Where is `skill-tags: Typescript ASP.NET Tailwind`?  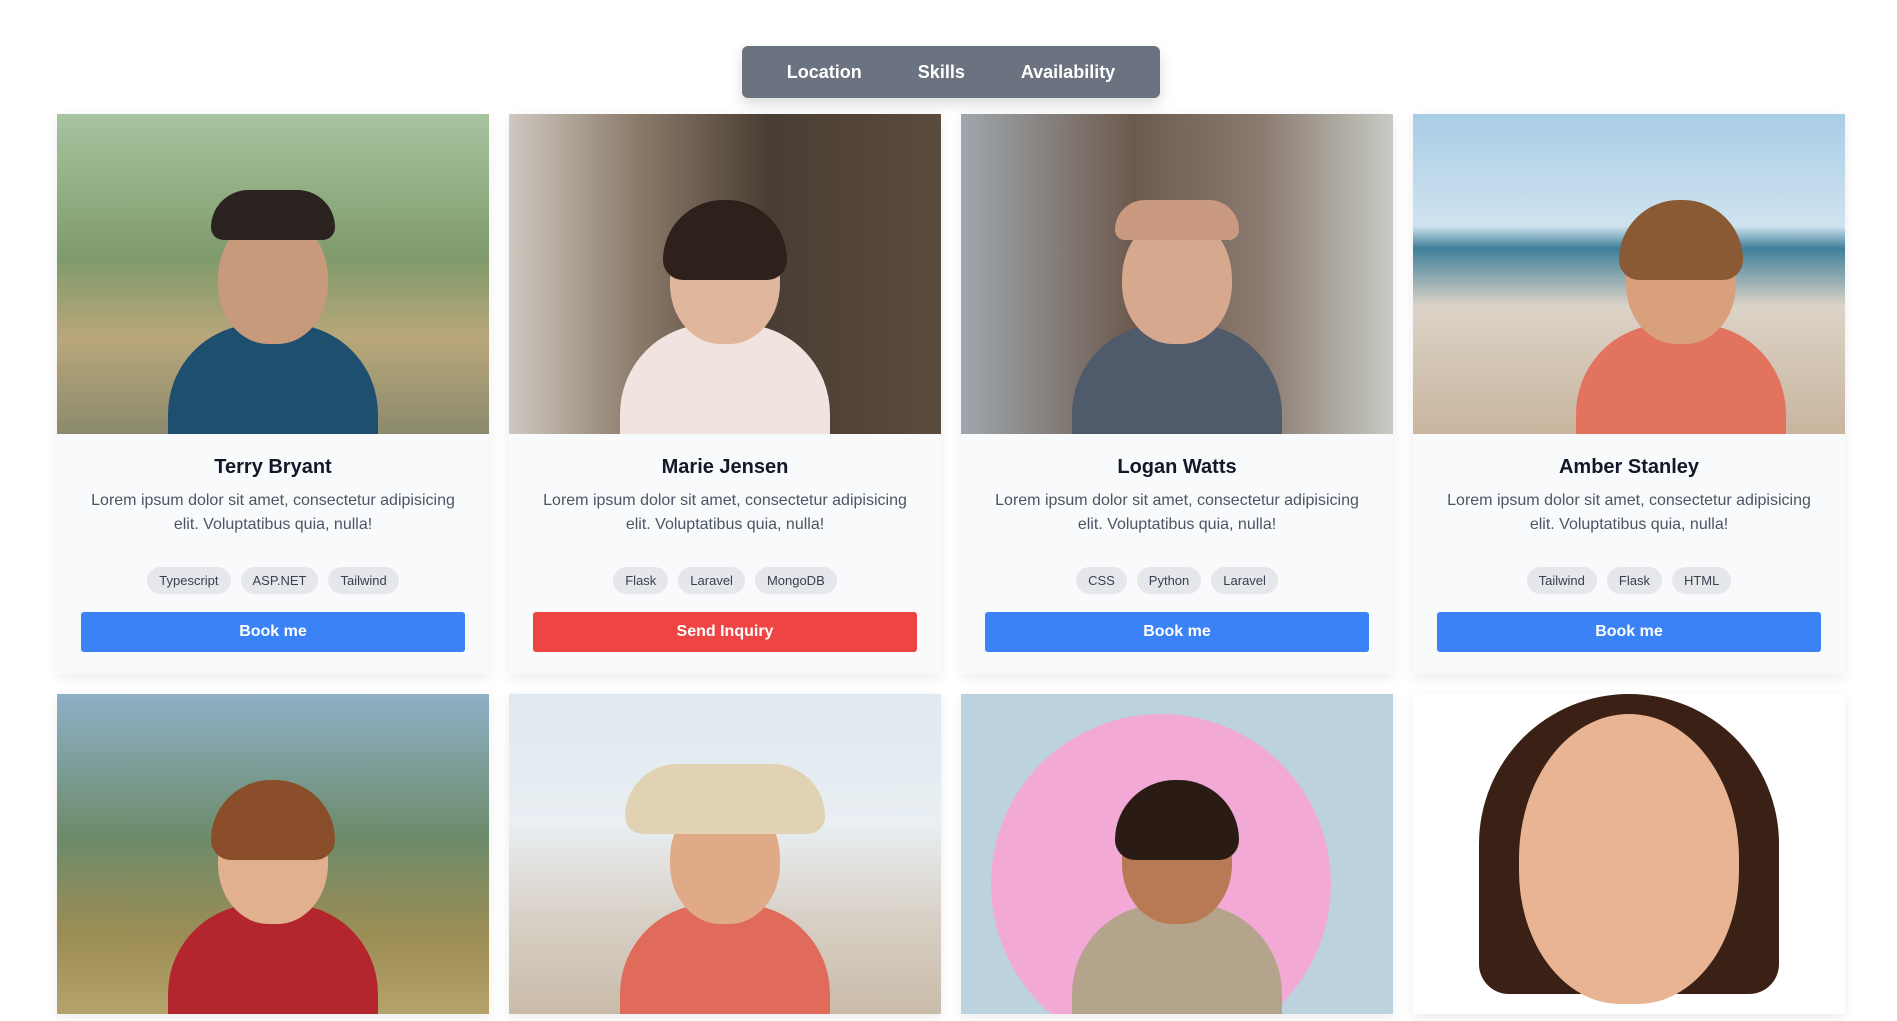
skill-tags: Typescript ASP.NET Tailwind is located at coordinates (273, 580).